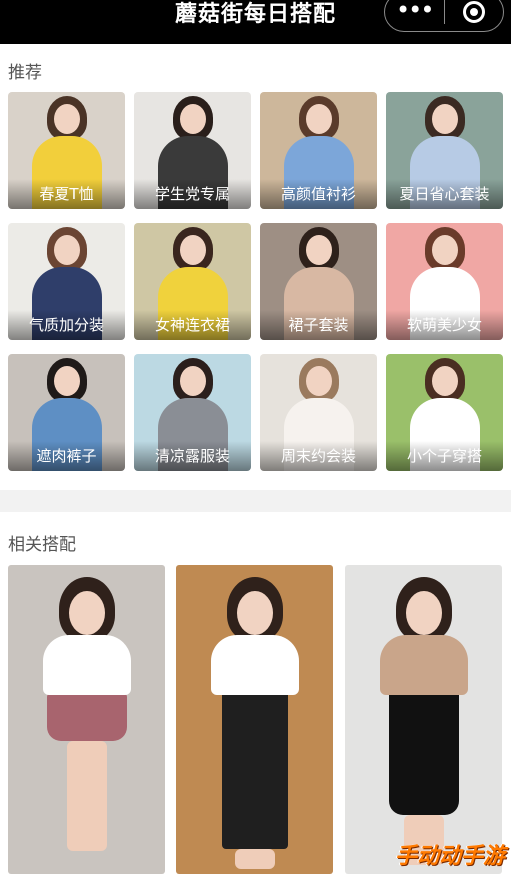 The width and height of the screenshot is (511, 874). Describe the element at coordinates (444, 456) in the screenshot. I see `recommend-card-label: 小个子穿搭` at that location.